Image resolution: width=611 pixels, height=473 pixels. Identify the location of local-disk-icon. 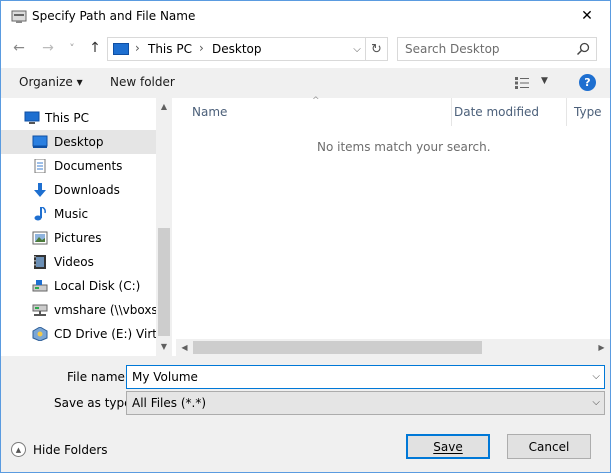
(40, 286).